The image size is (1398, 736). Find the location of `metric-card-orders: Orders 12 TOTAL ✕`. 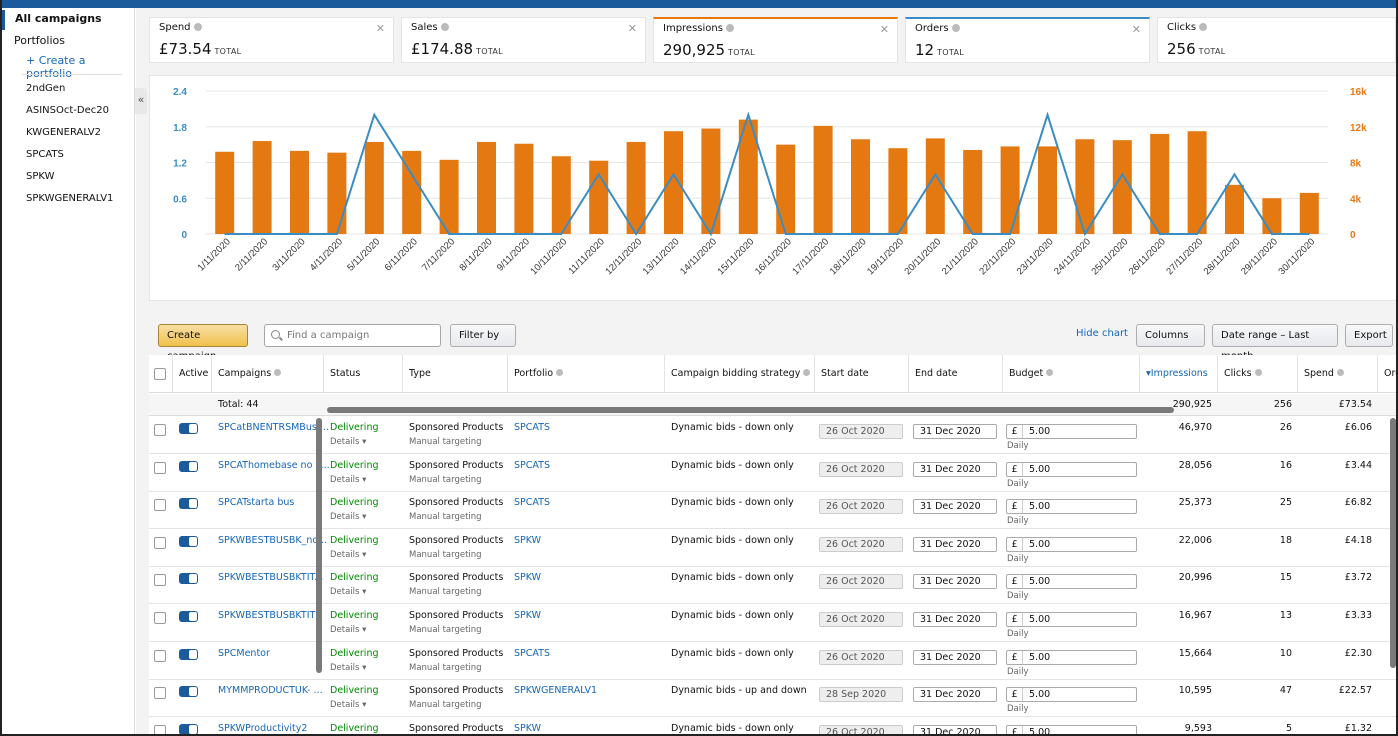

metric-card-orders: Orders 12 TOTAL ✕ is located at coordinates (1027, 40).